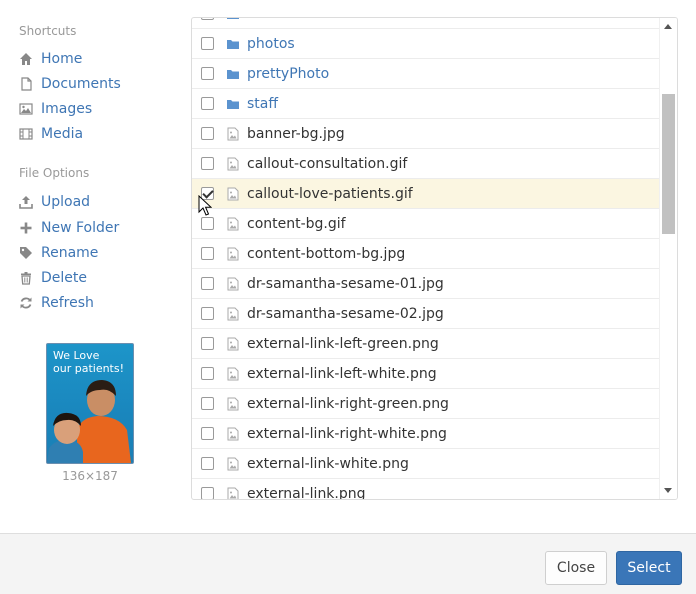 This screenshot has width=696, height=594. What do you see at coordinates (342, 373) in the screenshot?
I see `file-name: external-link-left-white.png` at bounding box center [342, 373].